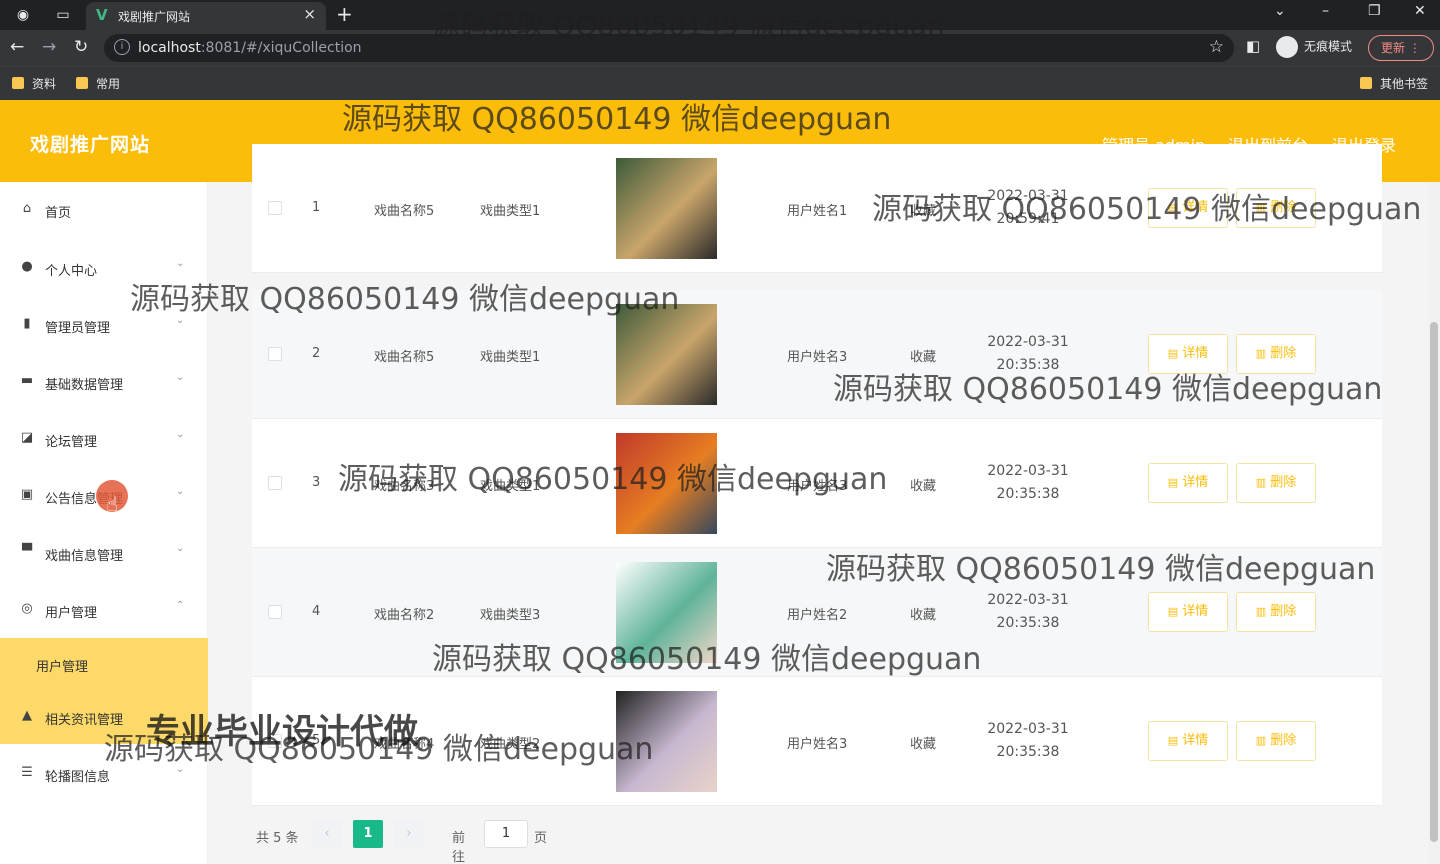 The height and width of the screenshot is (864, 1440). What do you see at coordinates (666, 208) in the screenshot?
I see `opera-thumbnail` at bounding box center [666, 208].